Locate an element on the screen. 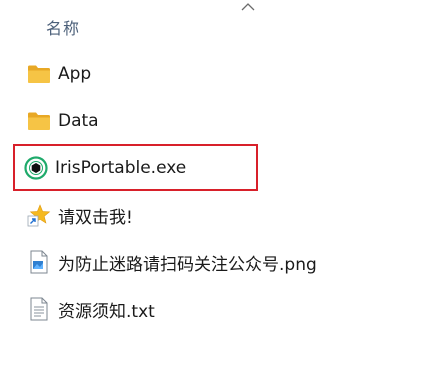 This screenshot has width=443, height=365. image-file-icon is located at coordinates (39, 262).